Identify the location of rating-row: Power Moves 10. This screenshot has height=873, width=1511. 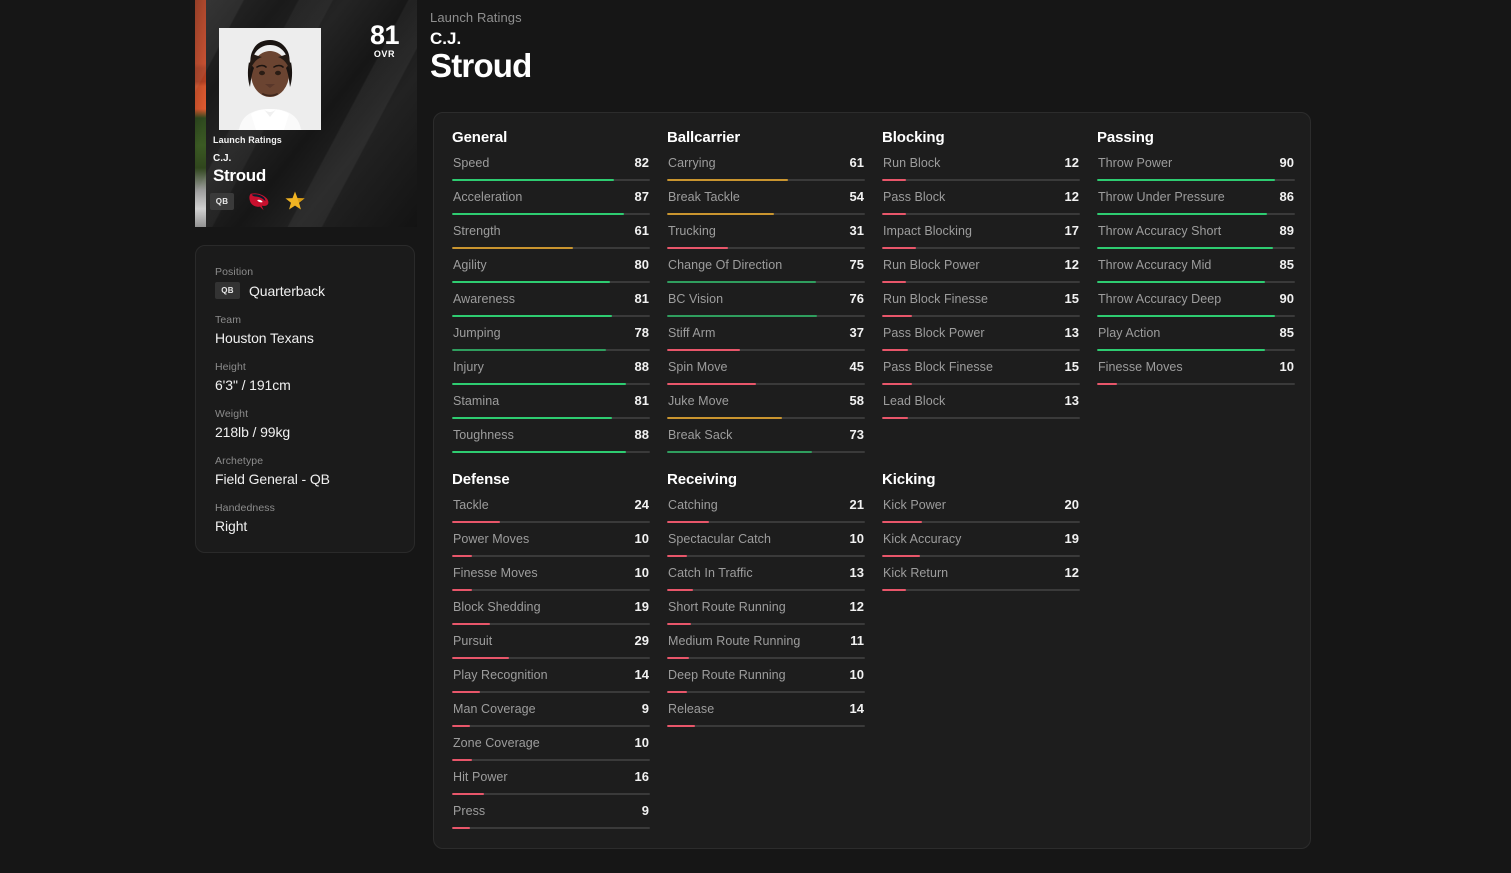
(551, 548).